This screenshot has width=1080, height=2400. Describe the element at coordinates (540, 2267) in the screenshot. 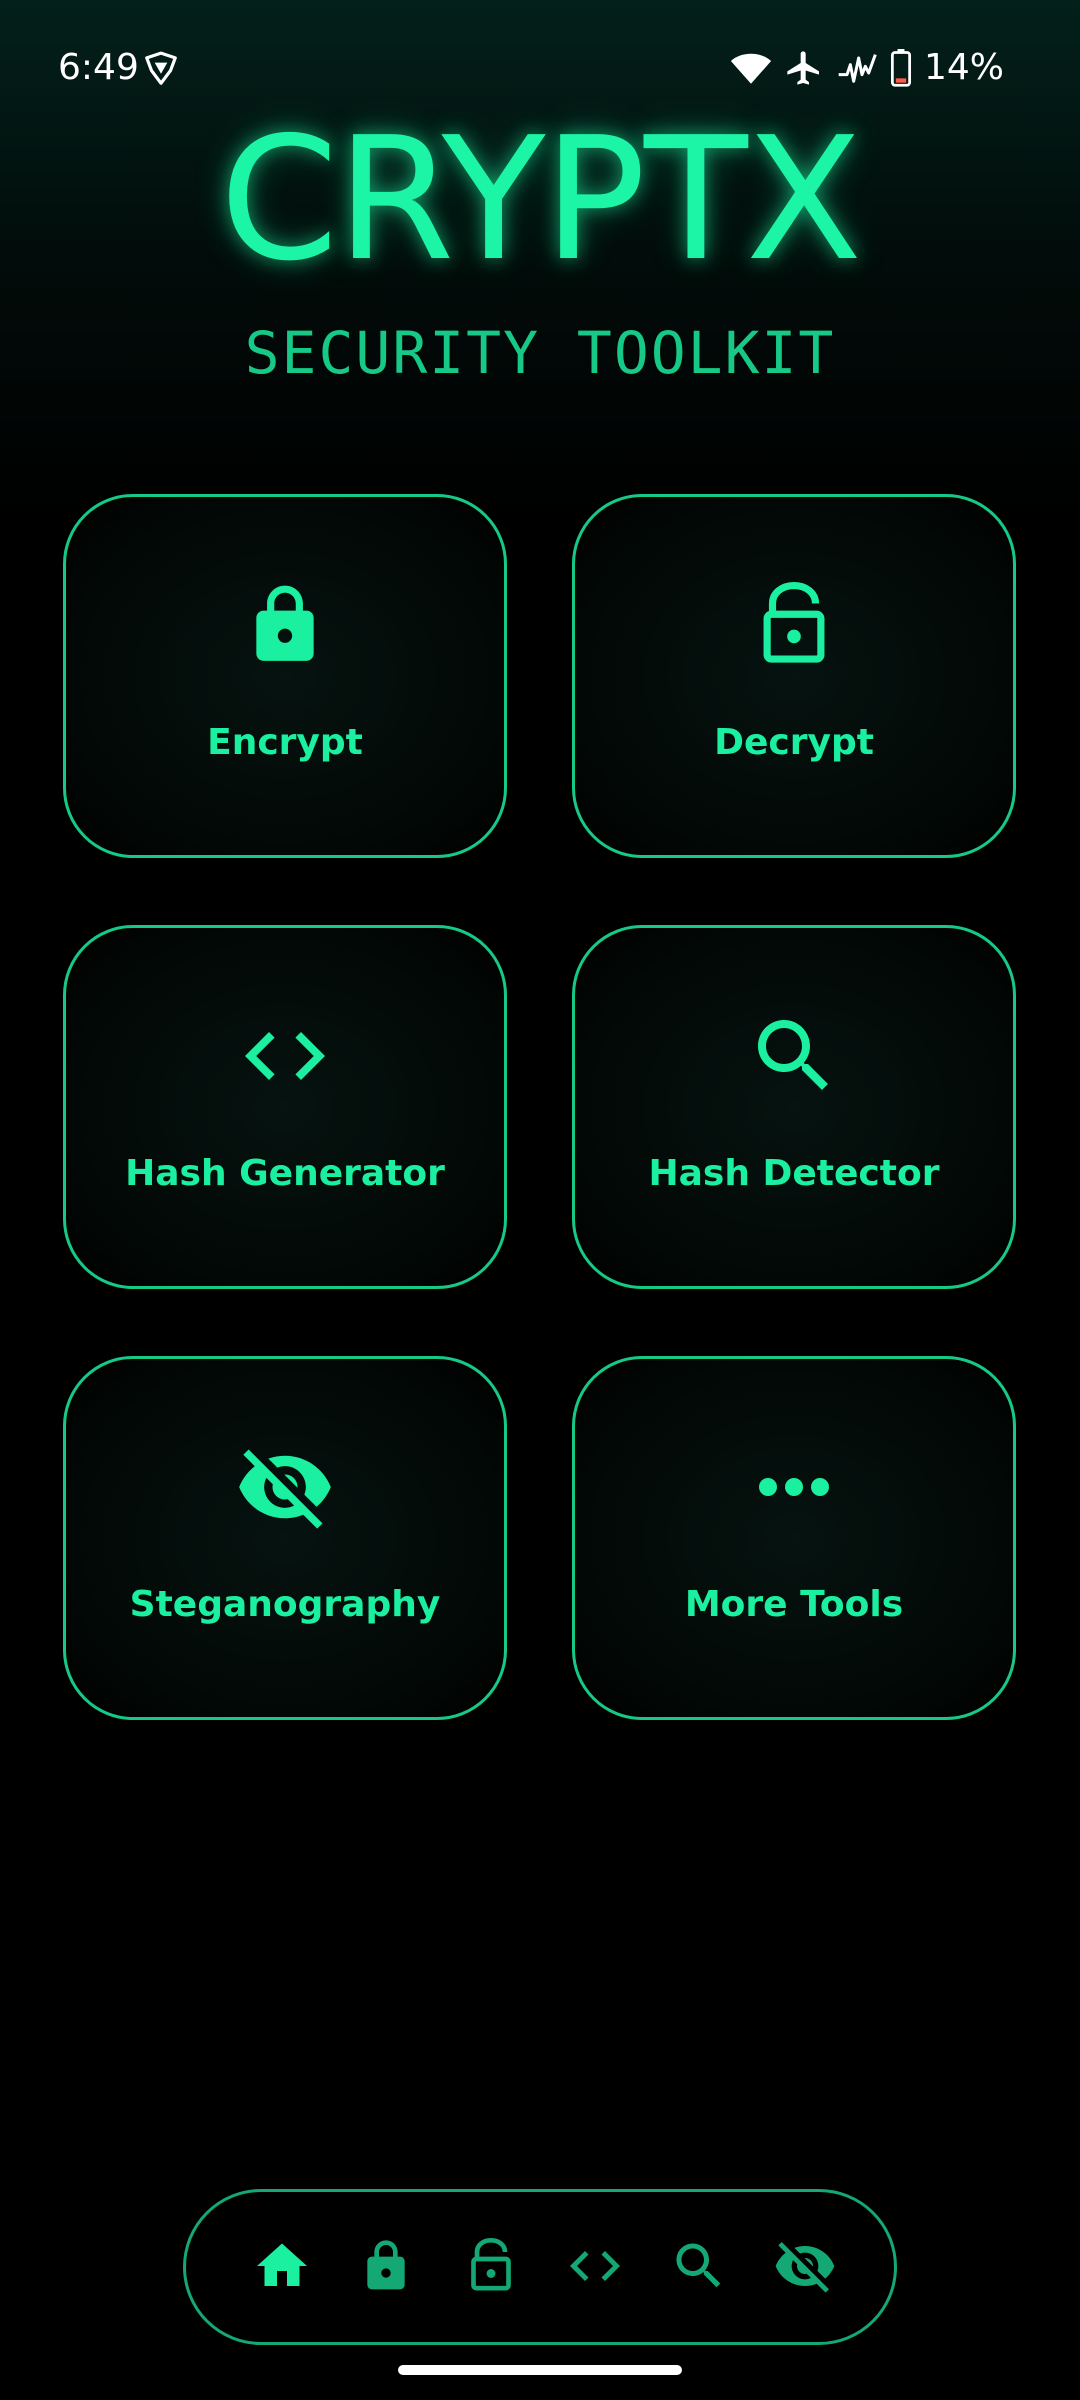

I see `bottom-nav` at that location.